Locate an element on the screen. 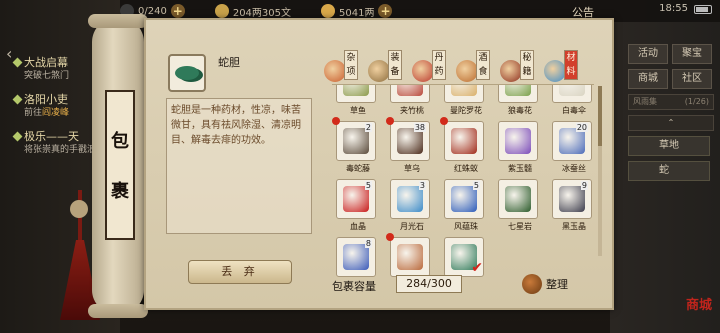 The height and width of the screenshot is (333, 720). sort-bag-icon is located at coordinates (532, 284).